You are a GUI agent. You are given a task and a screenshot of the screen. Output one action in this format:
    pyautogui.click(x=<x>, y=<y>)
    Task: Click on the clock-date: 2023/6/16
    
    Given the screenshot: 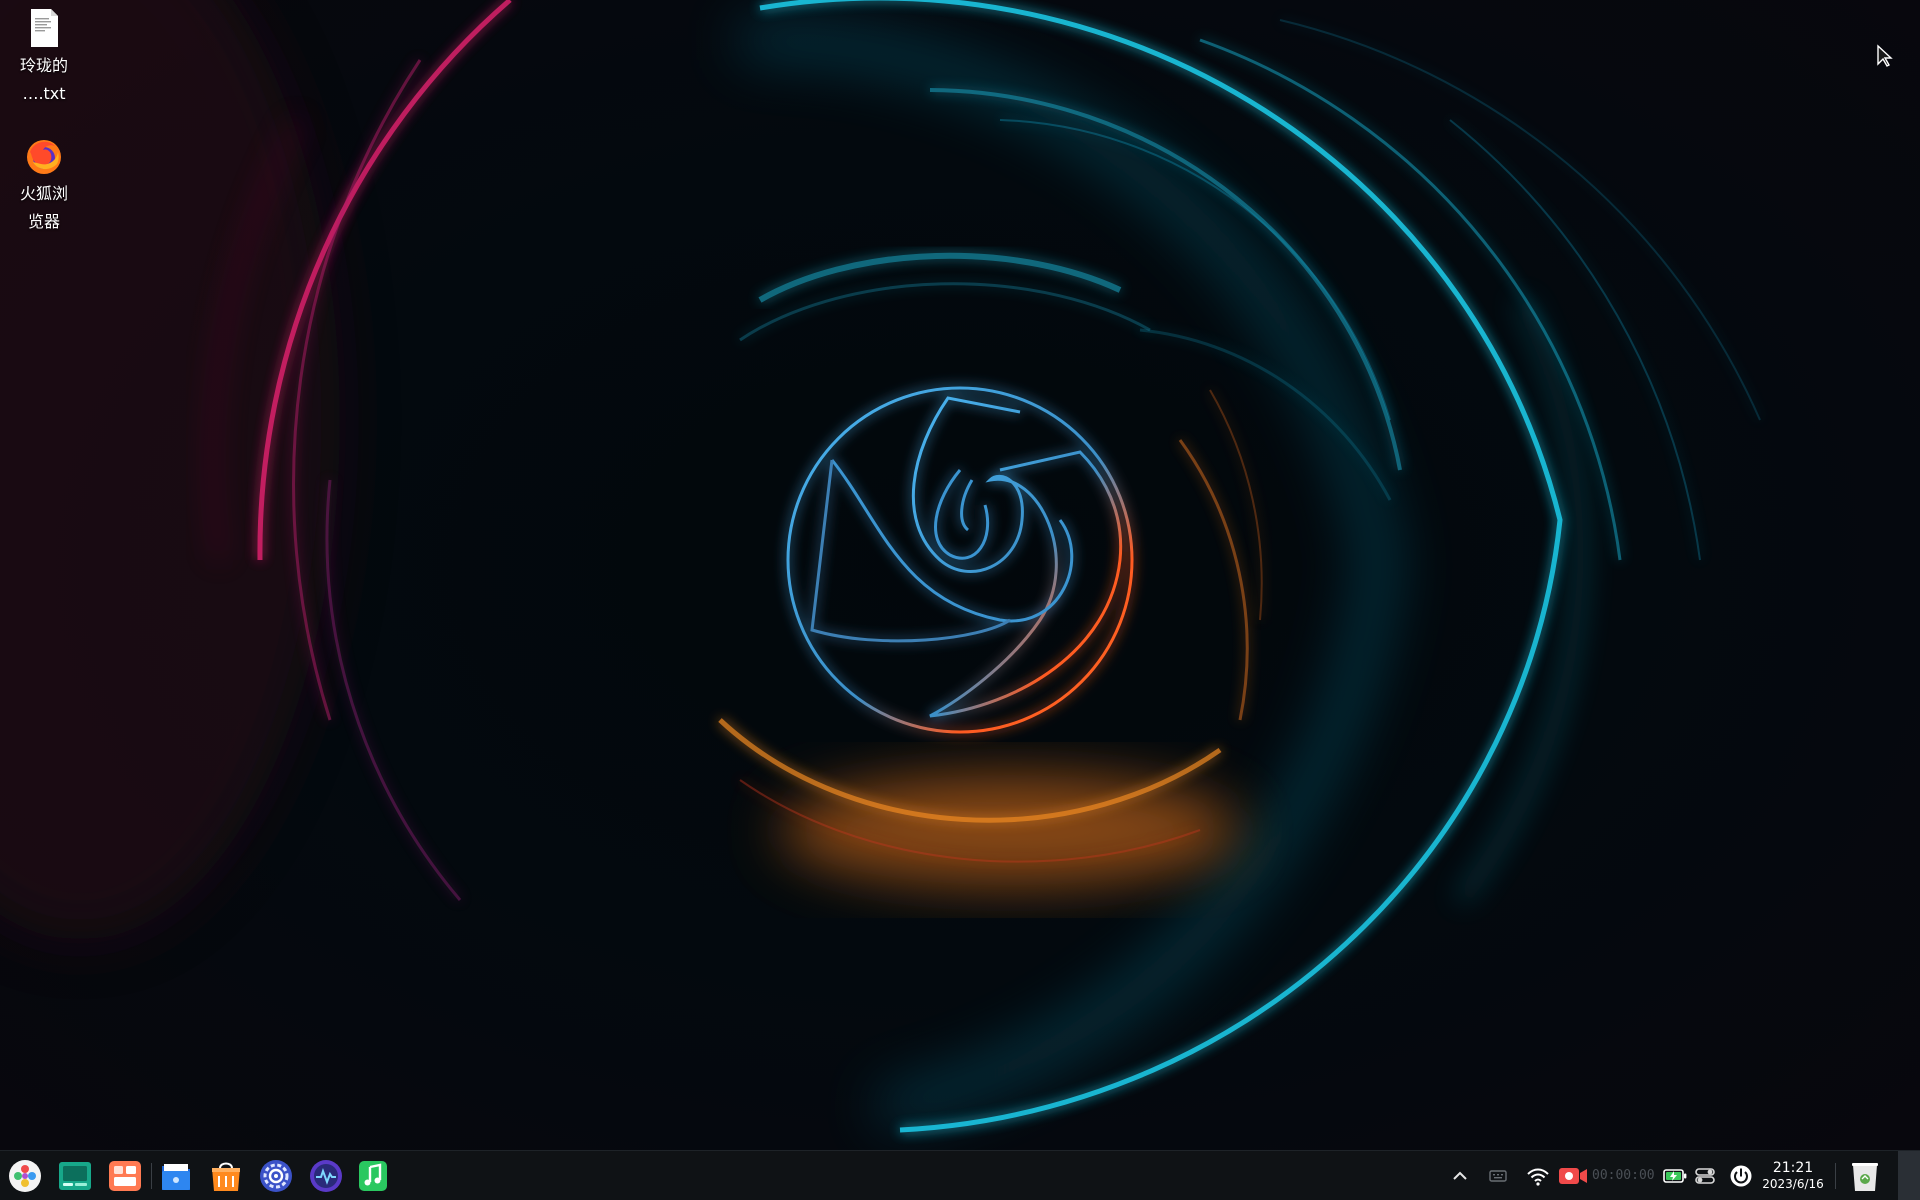 What is the action you would take?
    pyautogui.click(x=1793, y=1184)
    